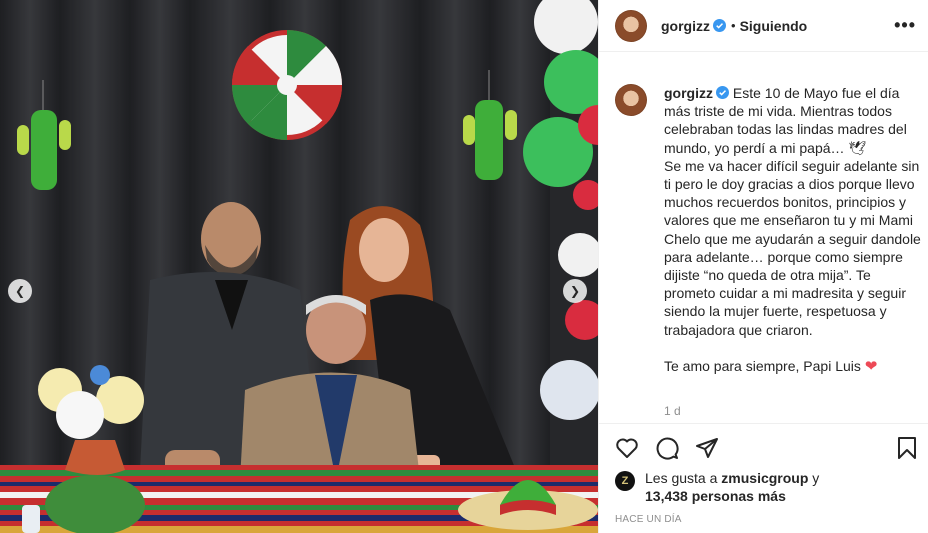  I want to click on comment-icon, so click(667, 448).